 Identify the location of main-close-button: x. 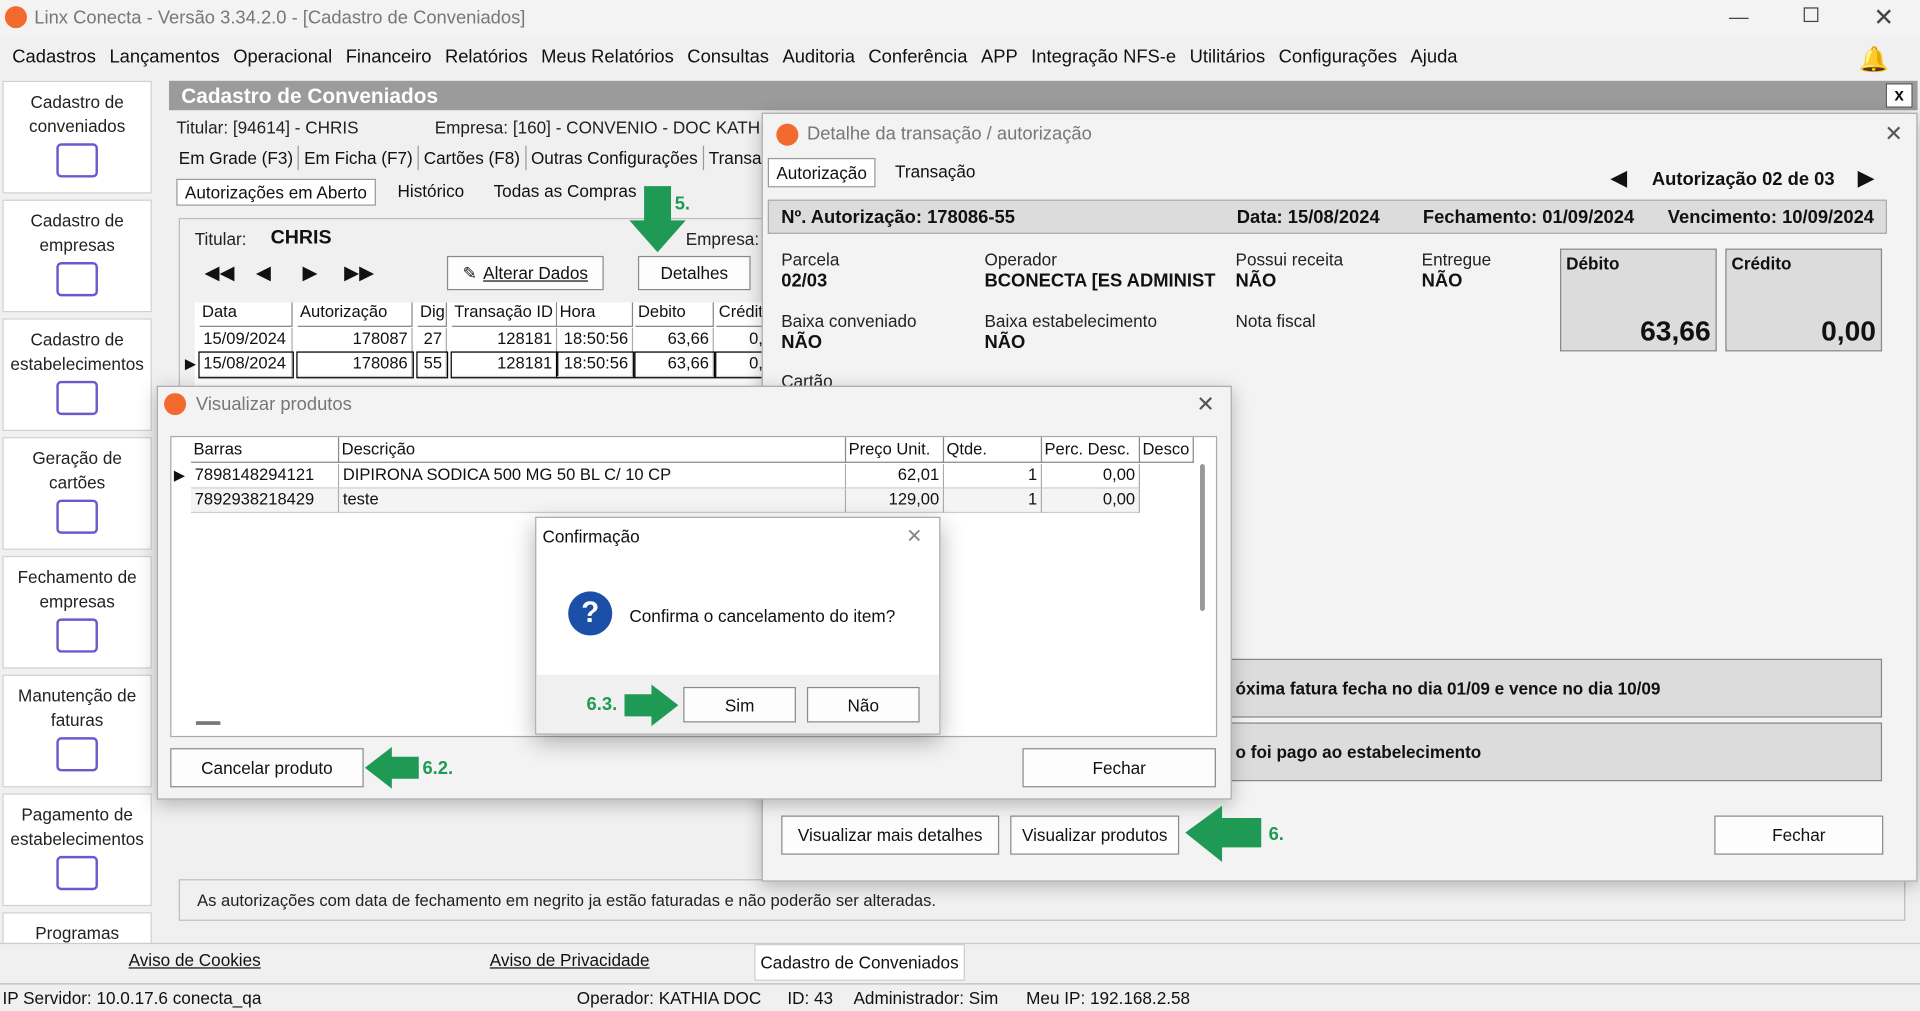
(1899, 95).